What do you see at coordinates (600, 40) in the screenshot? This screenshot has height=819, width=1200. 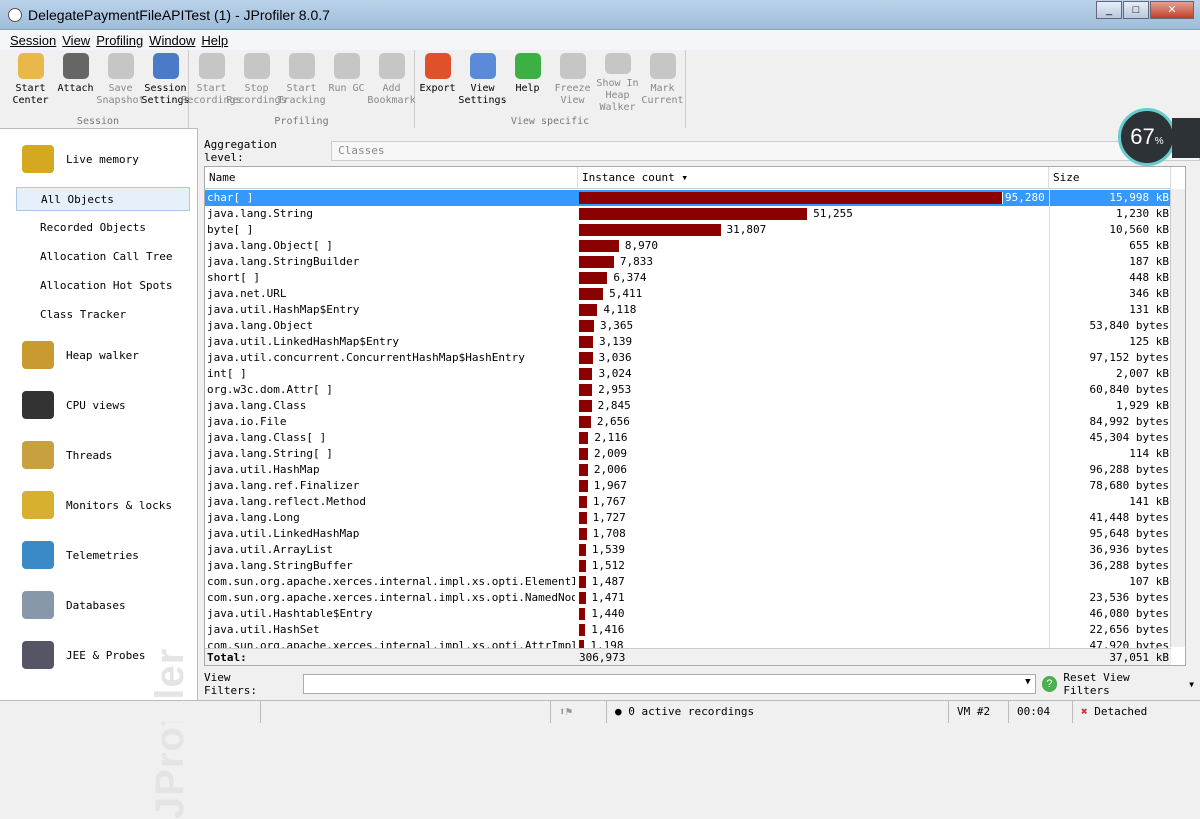 I see `menu-bar: Session View Profiling Window Help` at bounding box center [600, 40].